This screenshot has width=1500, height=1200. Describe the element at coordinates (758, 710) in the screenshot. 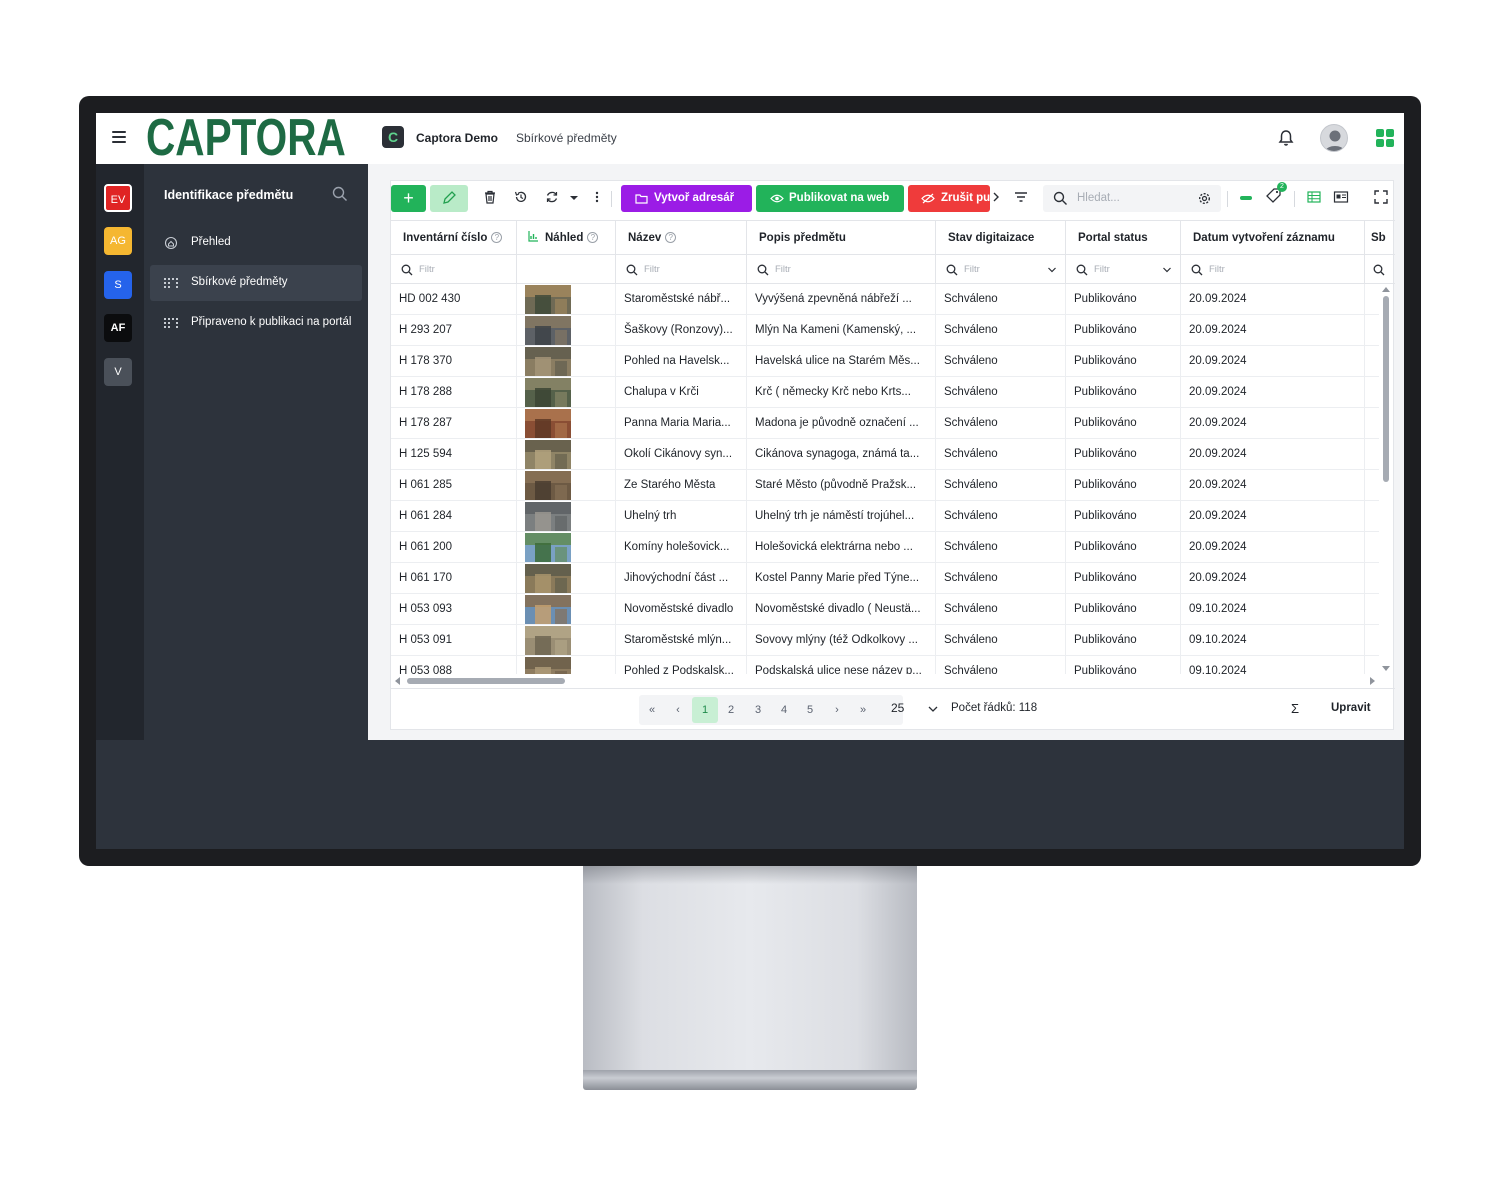

I see `page-button-3: 3` at that location.